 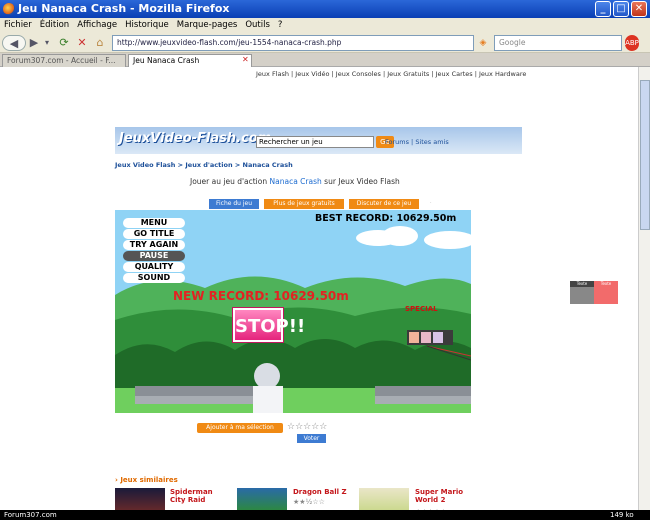 I want to click on similar-games-header: › Jeux similaires, so click(x=146, y=480).